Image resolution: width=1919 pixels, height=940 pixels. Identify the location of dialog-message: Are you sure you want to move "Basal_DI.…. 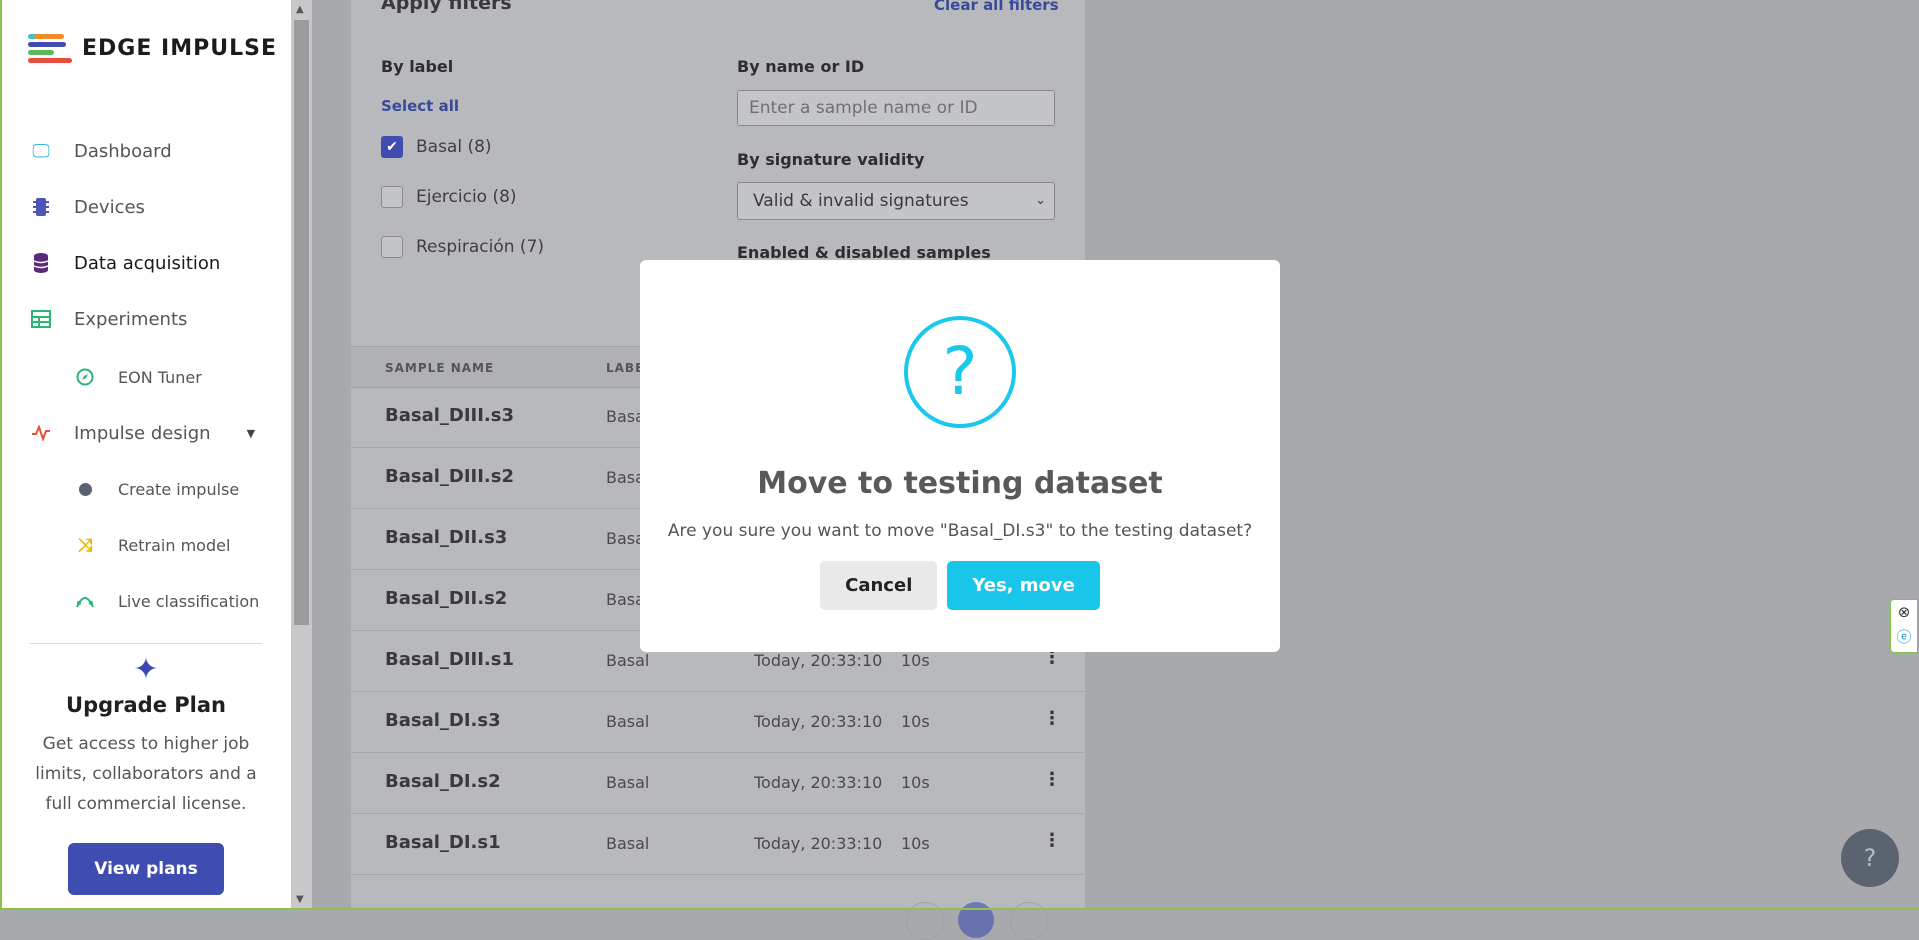
(960, 531).